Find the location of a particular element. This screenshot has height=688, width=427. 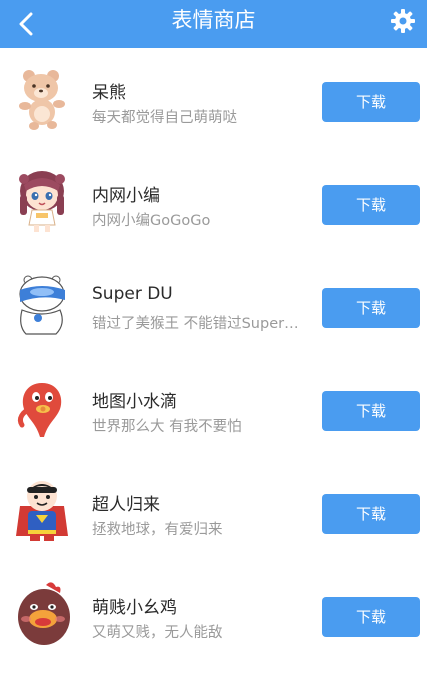

gear-icon is located at coordinates (403, 21).